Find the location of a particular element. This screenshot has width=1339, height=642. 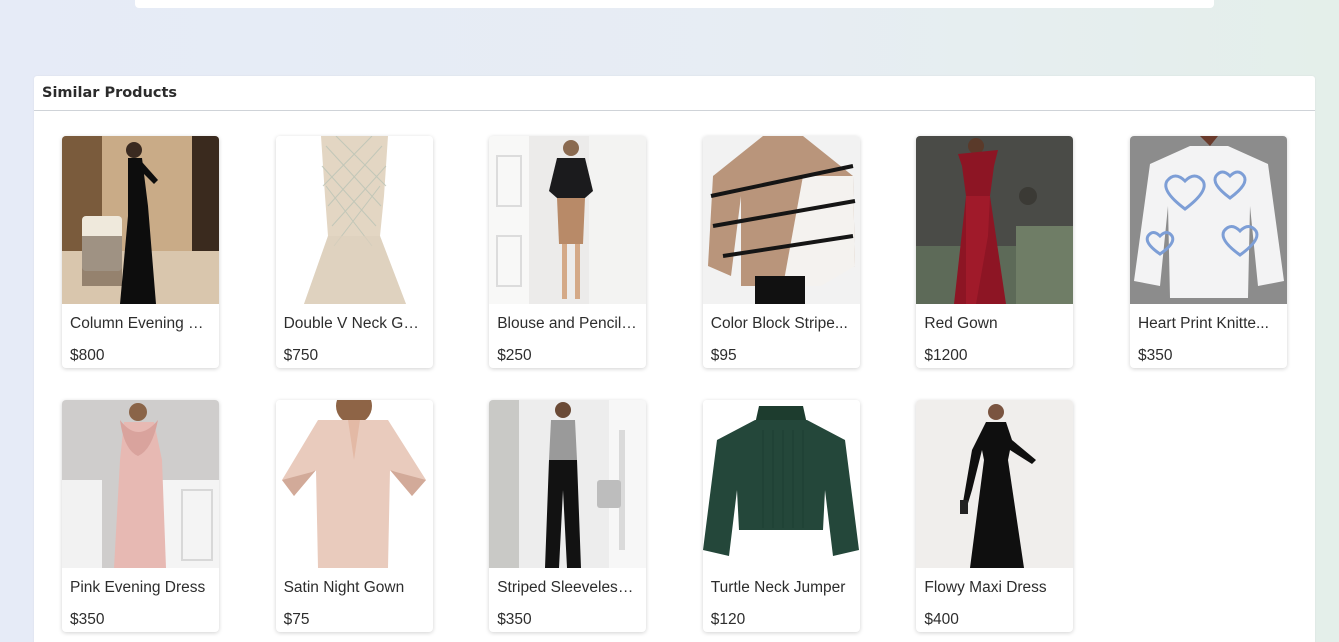

maxi-dress-image is located at coordinates (995, 484).